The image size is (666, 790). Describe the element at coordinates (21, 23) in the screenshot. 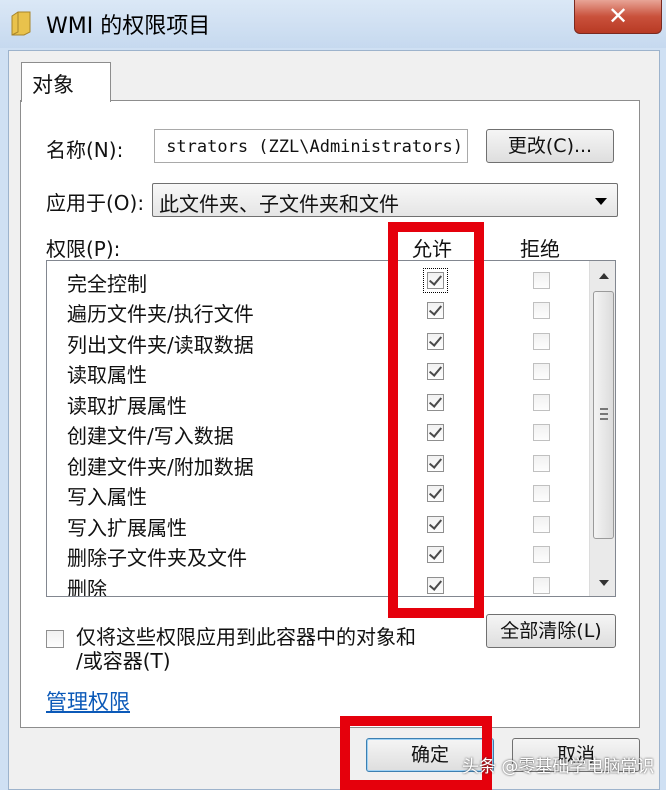

I see `folder-icon` at that location.